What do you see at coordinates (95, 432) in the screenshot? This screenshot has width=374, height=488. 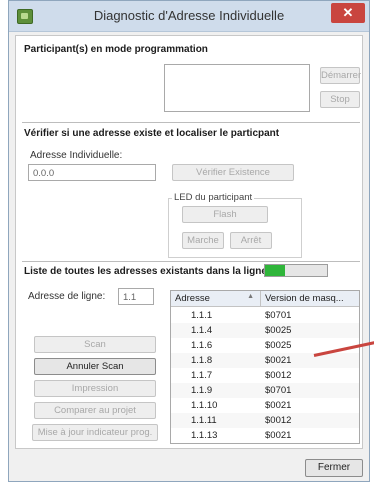 I see `update-prog-indicator-button: Mise à jour indicateur prog.` at bounding box center [95, 432].